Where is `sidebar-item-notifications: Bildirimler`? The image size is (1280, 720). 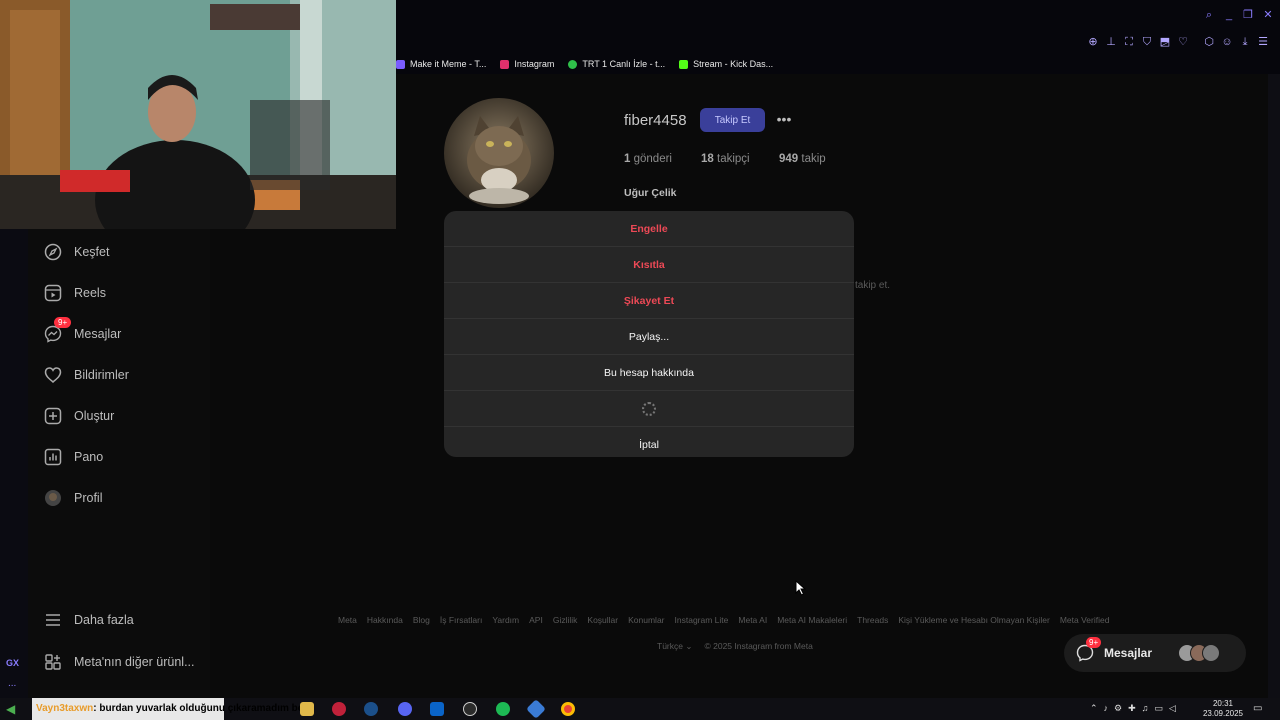 sidebar-item-notifications: Bildirimler is located at coordinates (86, 375).